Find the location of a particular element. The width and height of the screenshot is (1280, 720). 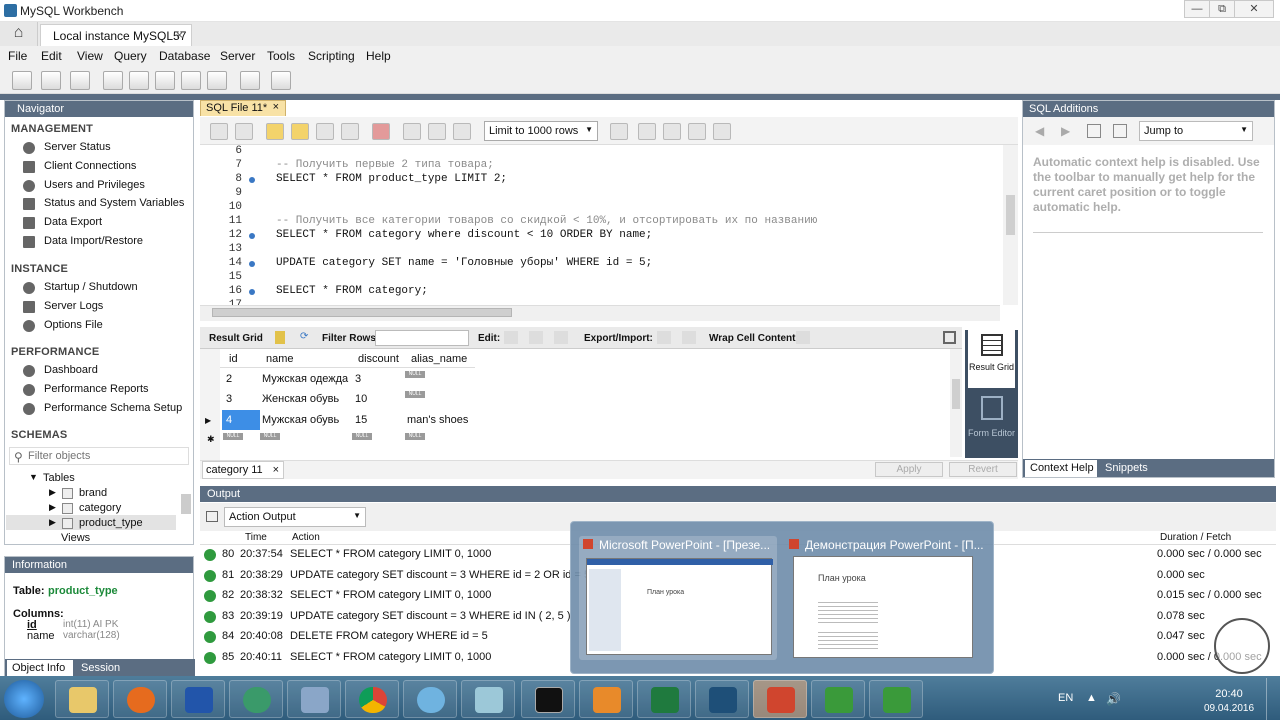

code-line: SELECT * FROM product_type LIMIT 2; is located at coordinates (391, 179).